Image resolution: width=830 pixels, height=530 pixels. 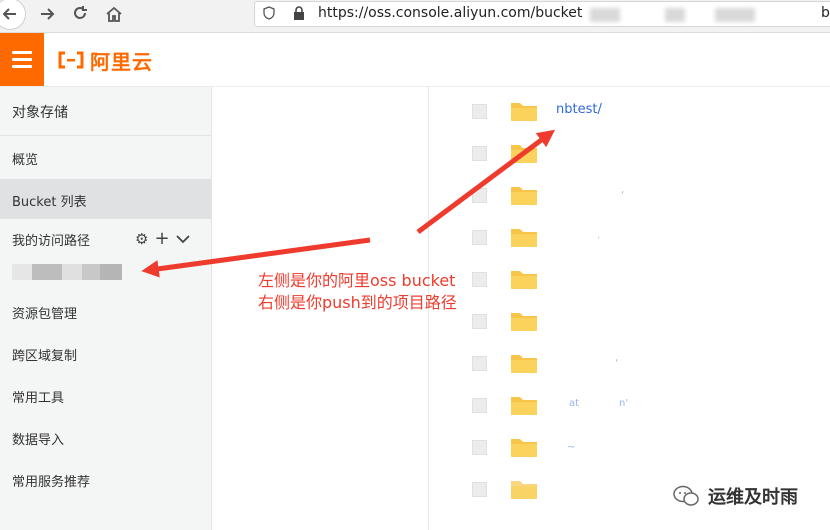 I want to click on sidebar-item-label: 我的访问路径, so click(x=51, y=241).